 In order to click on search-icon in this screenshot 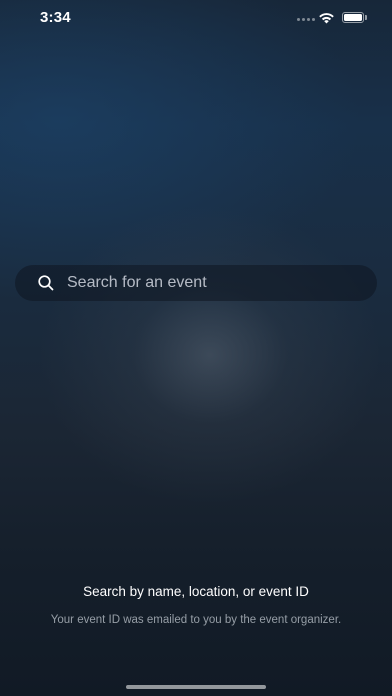, I will do `click(46, 283)`.